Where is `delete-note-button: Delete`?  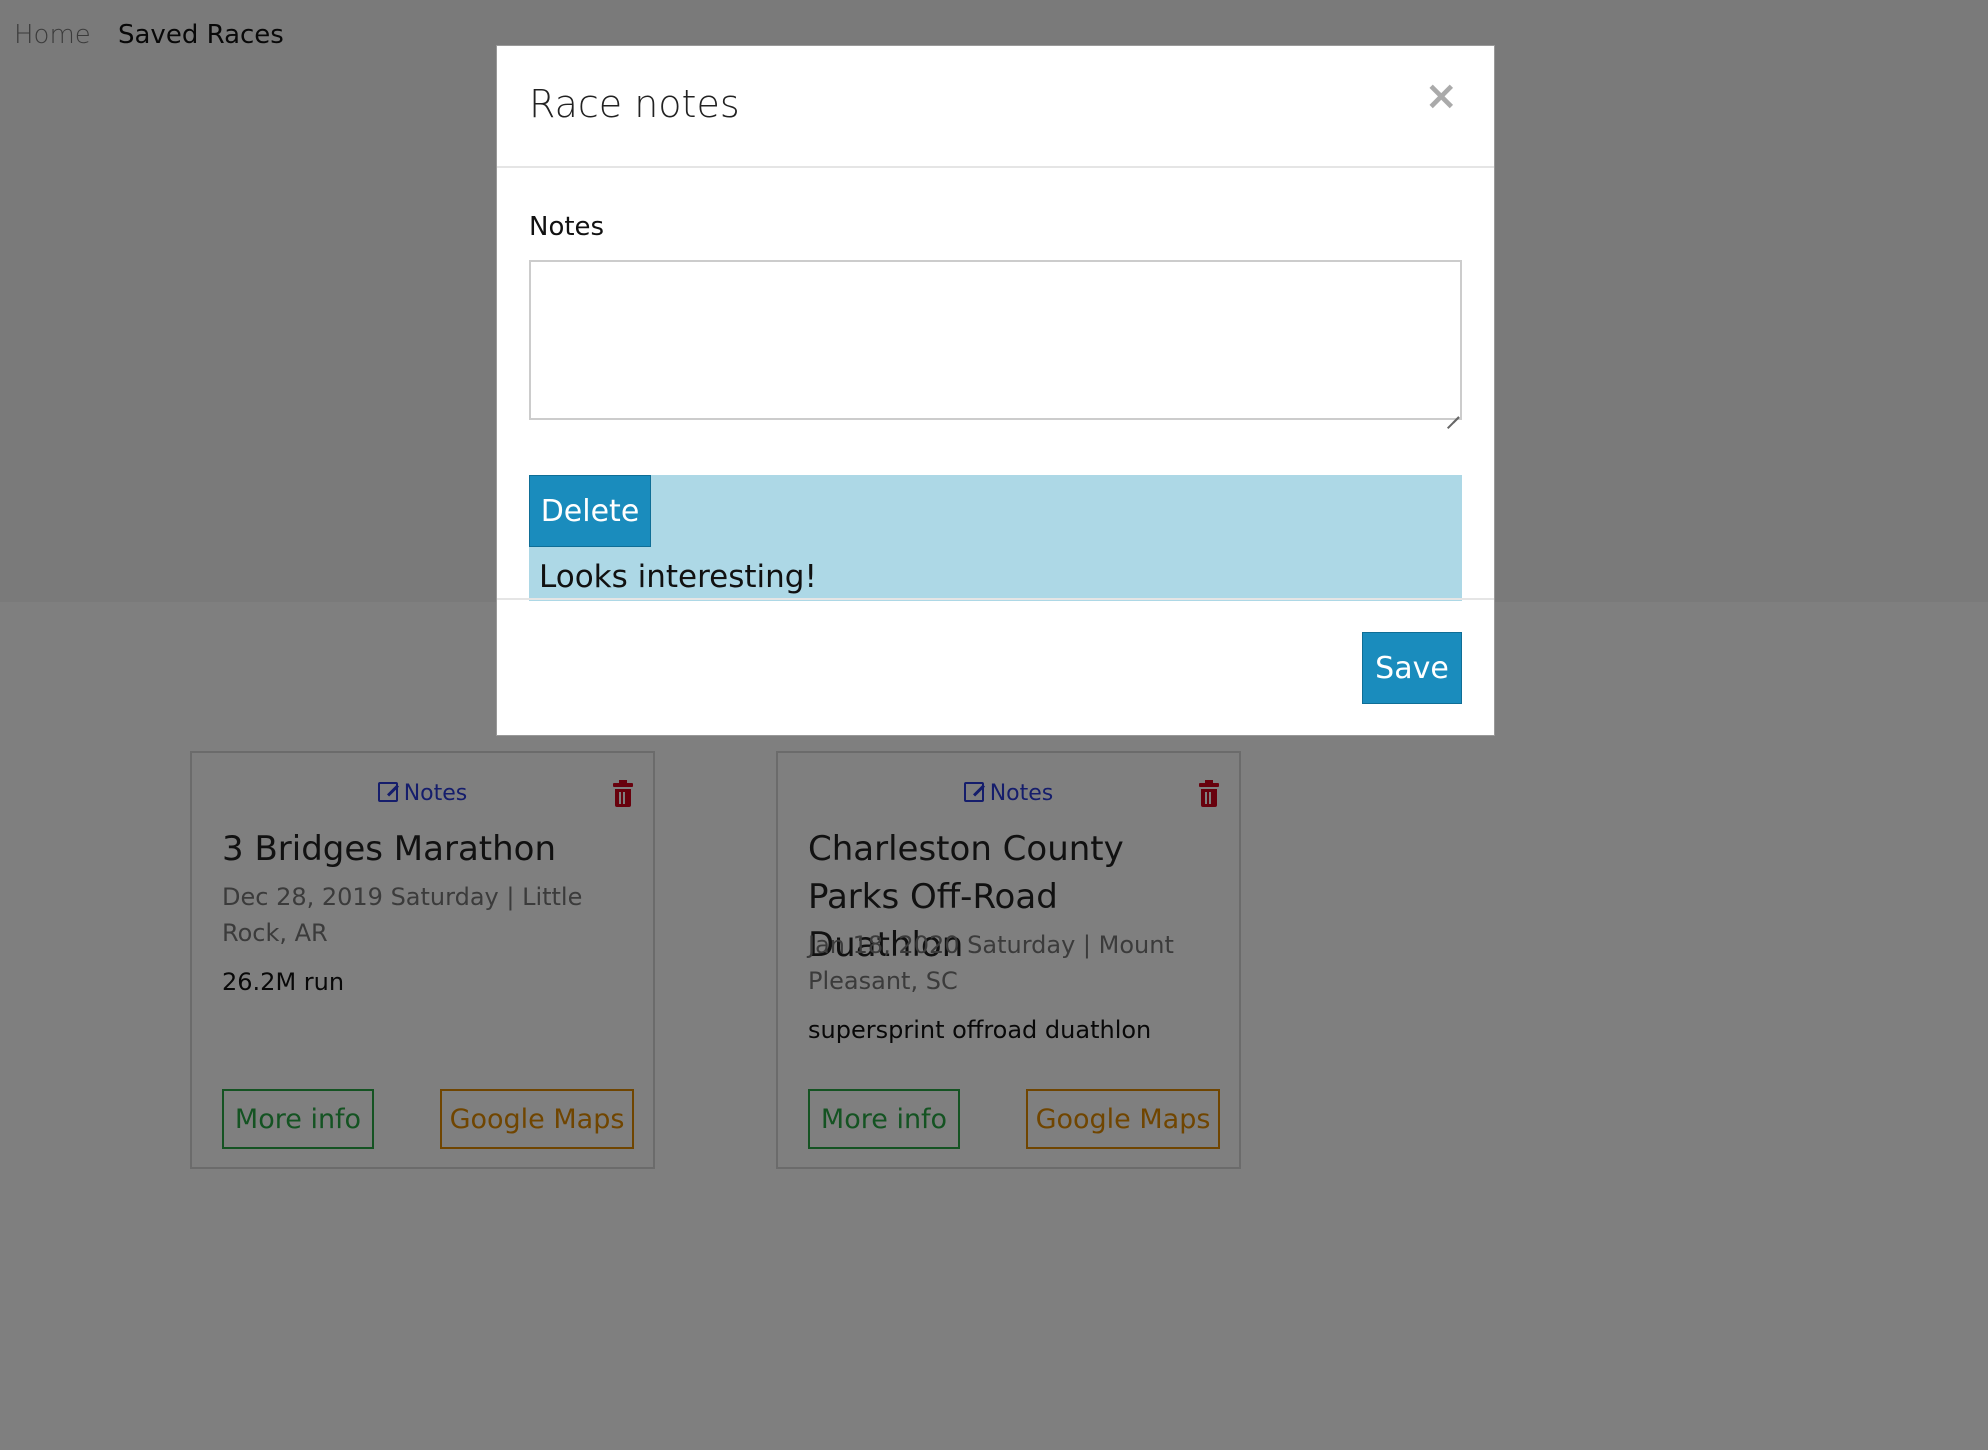 delete-note-button: Delete is located at coordinates (590, 511).